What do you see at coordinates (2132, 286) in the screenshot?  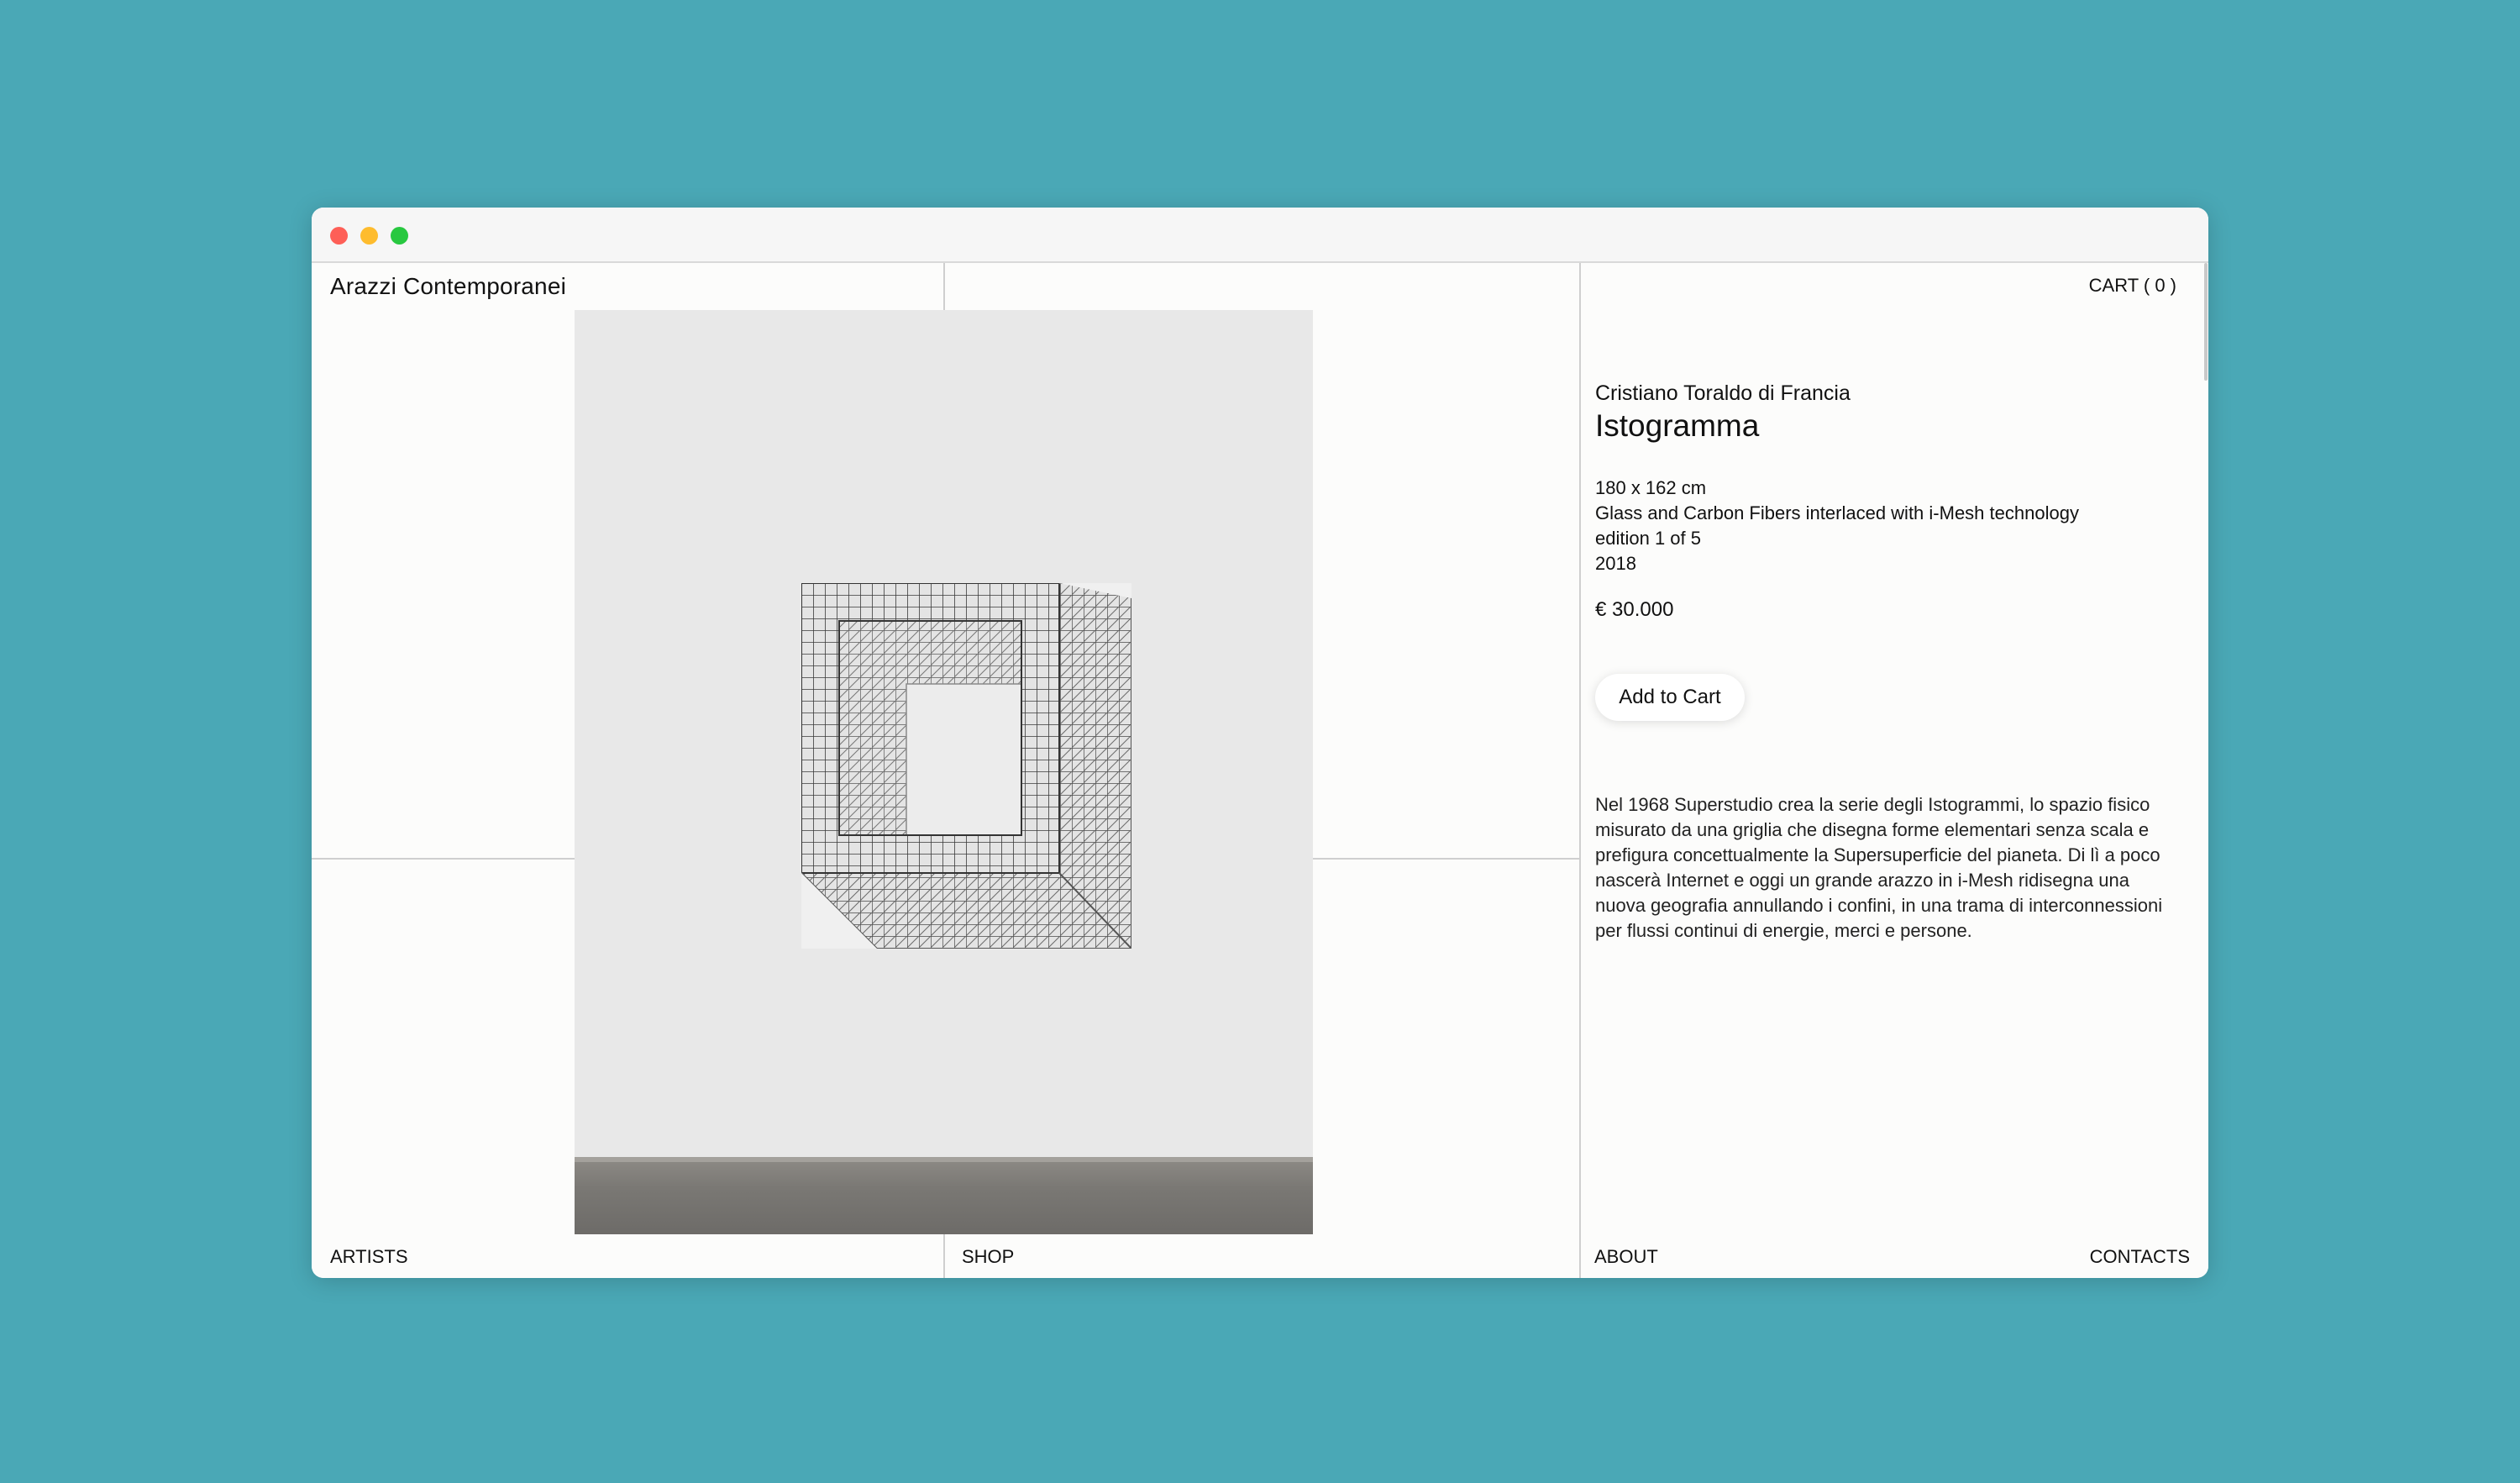 I see `cart-link: CART ( 0 )` at bounding box center [2132, 286].